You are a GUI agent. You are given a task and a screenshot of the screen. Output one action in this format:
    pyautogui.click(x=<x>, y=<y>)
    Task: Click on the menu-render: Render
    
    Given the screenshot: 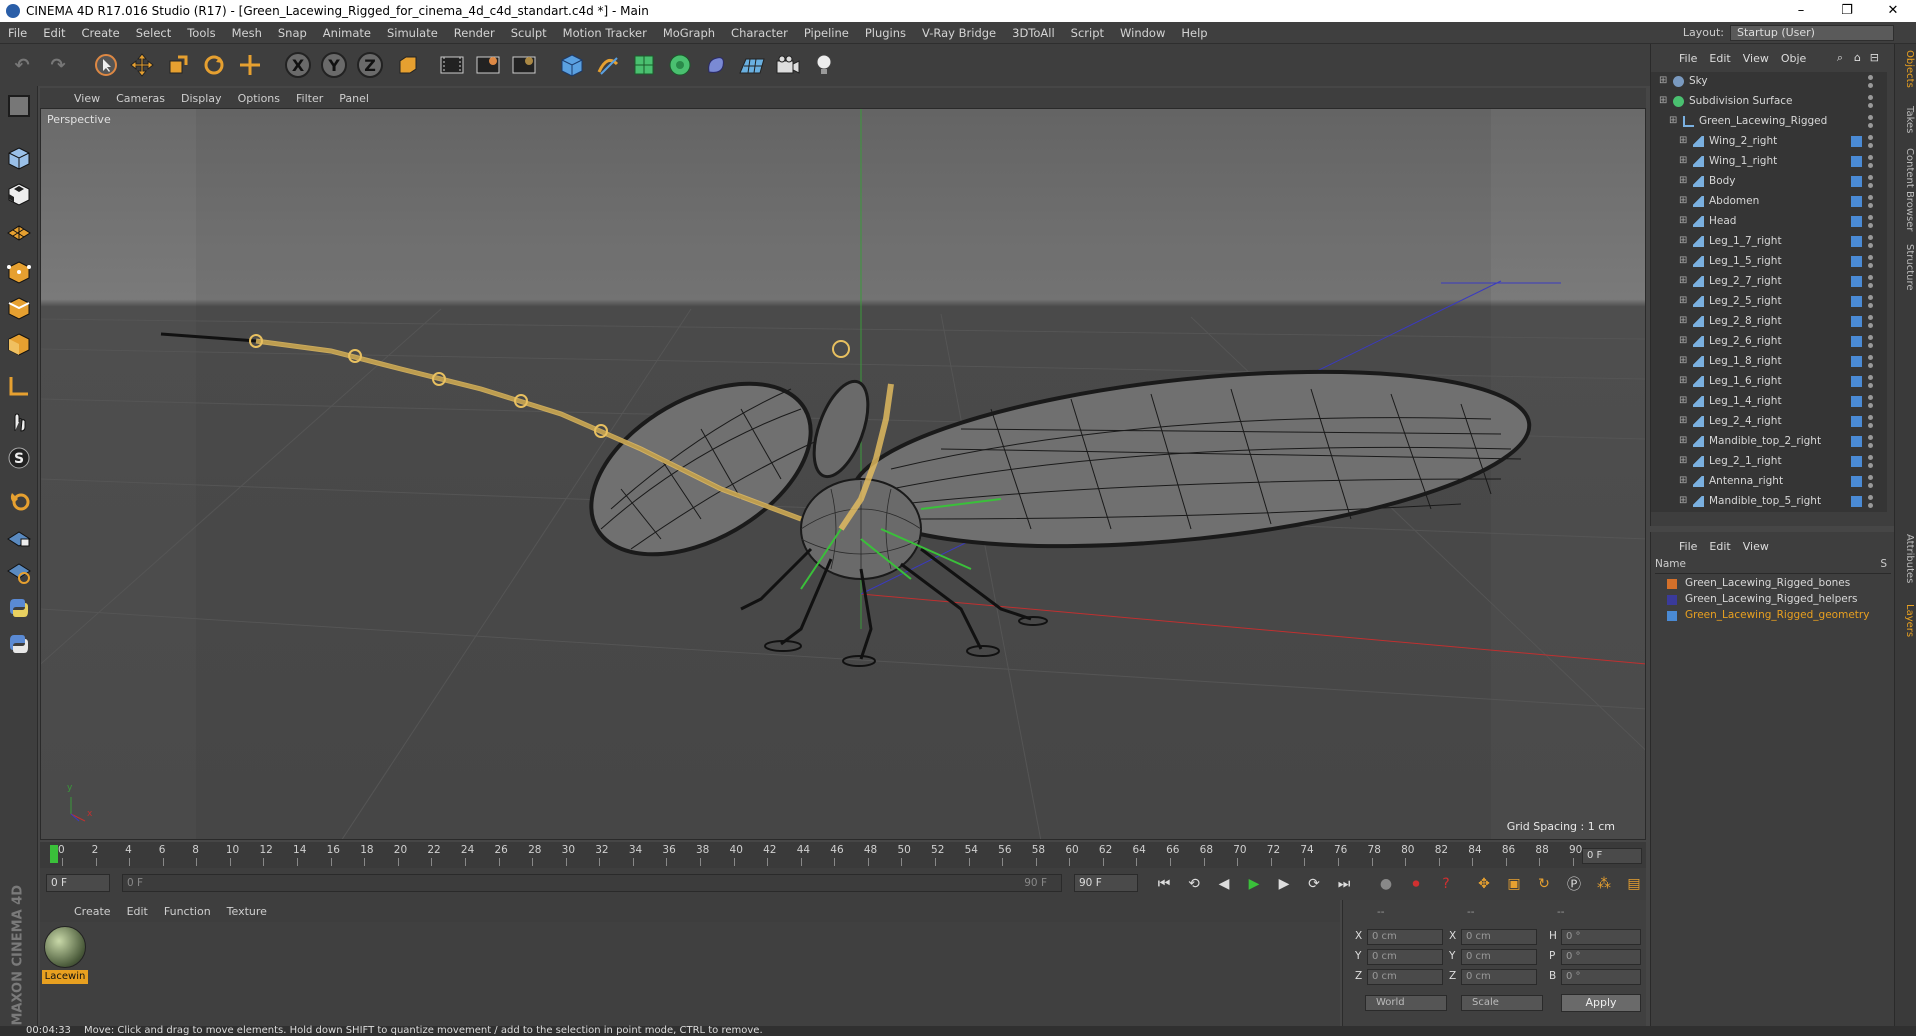 What is the action you would take?
    pyautogui.click(x=474, y=33)
    